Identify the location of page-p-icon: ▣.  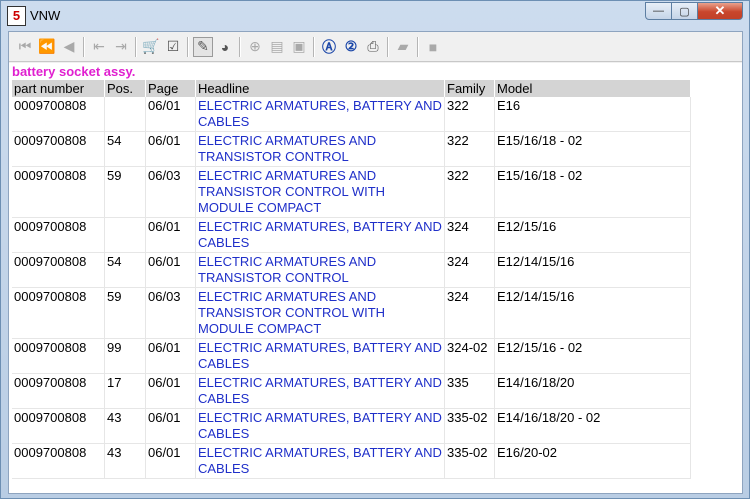
(299, 47).